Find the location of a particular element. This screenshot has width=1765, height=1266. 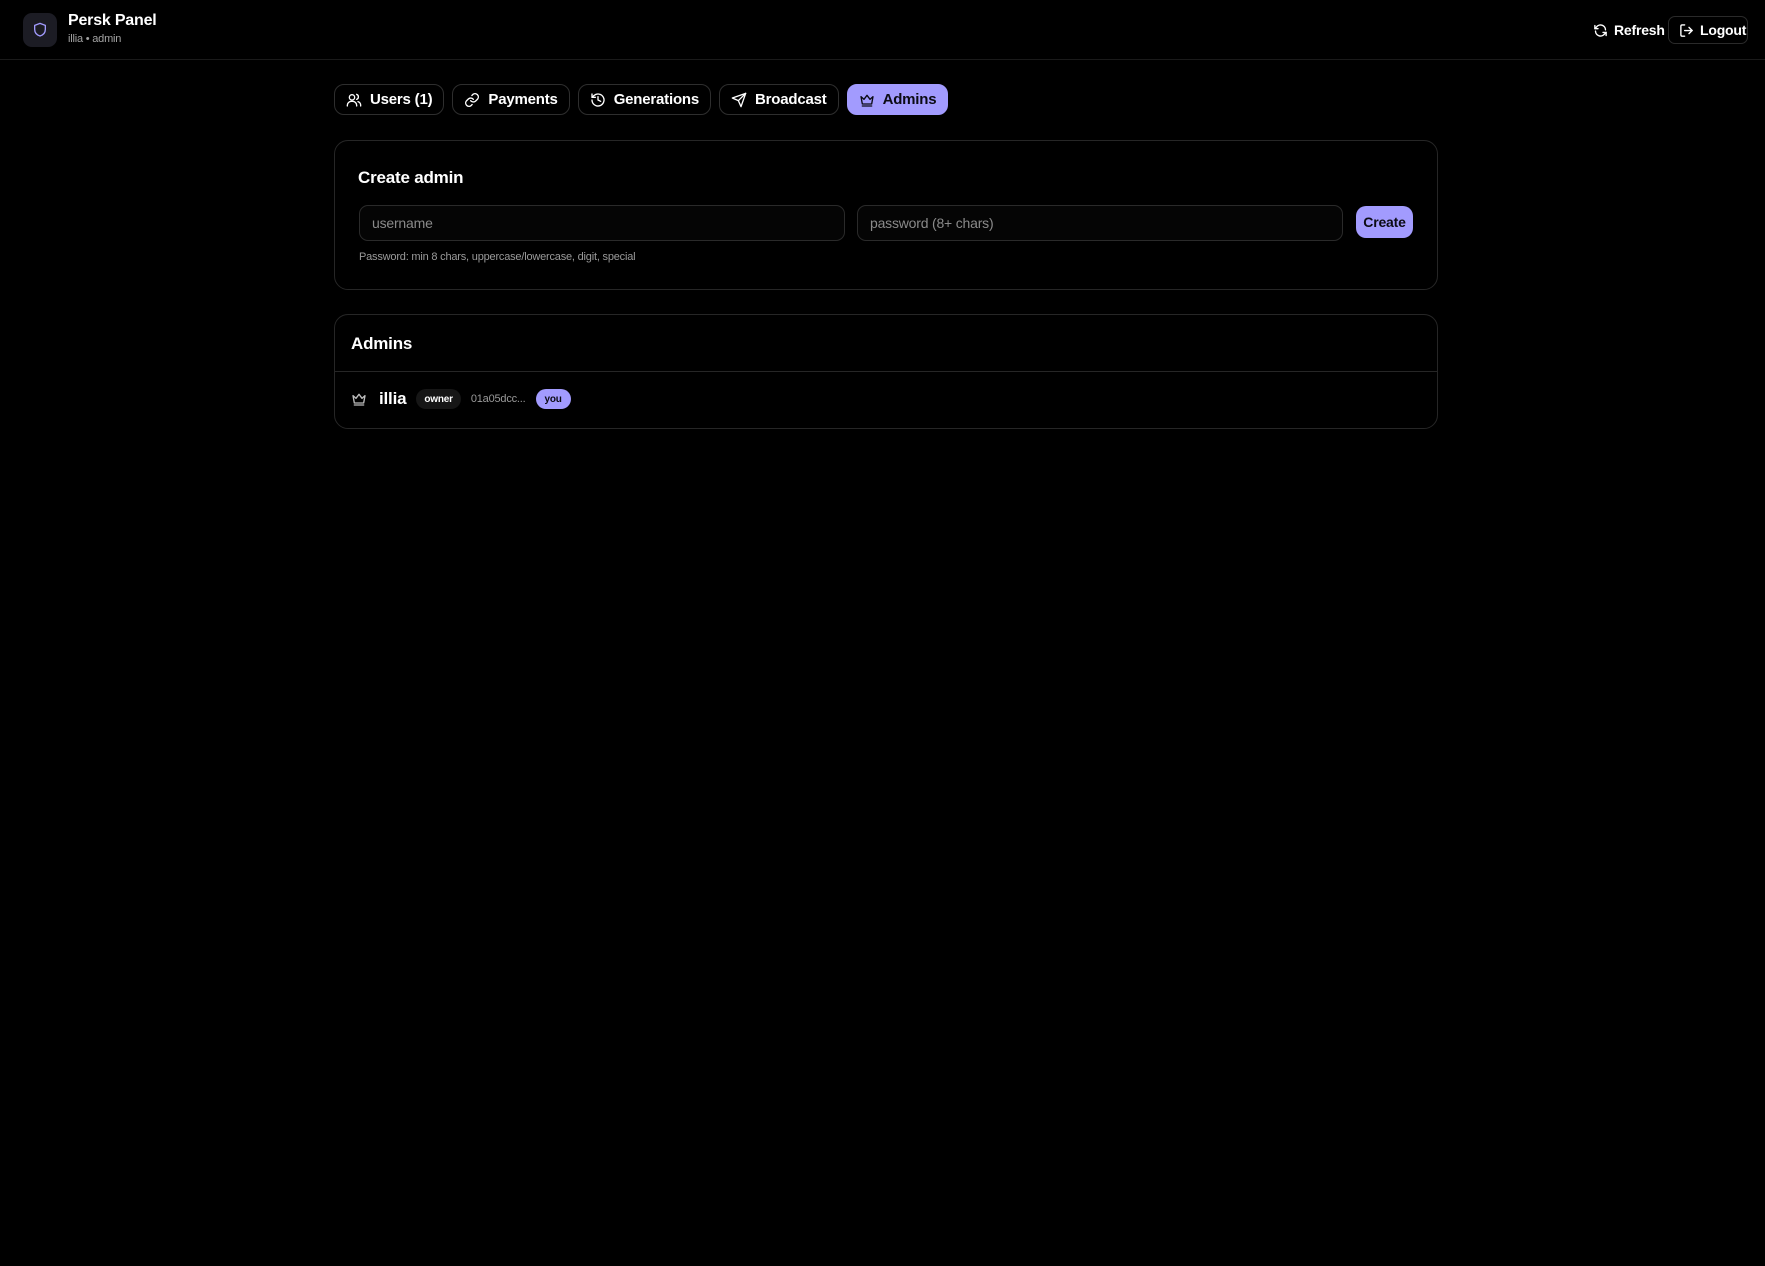

logout-label: Logout is located at coordinates (1723, 30).